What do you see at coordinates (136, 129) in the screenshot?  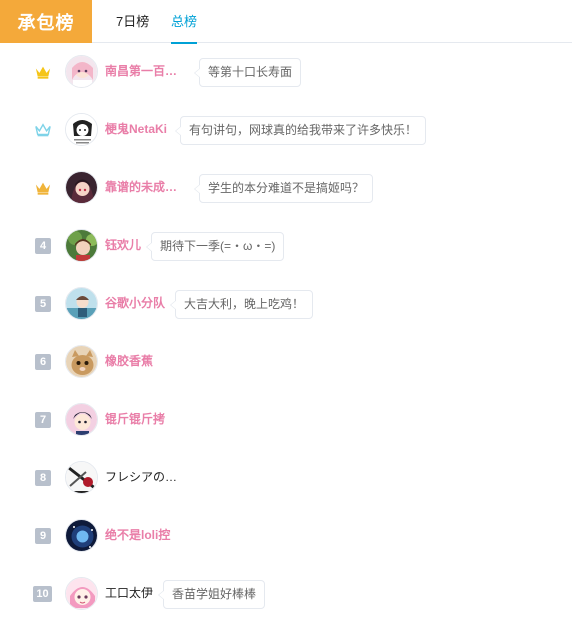 I see `user-name: 梗鬼NetaKi` at bounding box center [136, 129].